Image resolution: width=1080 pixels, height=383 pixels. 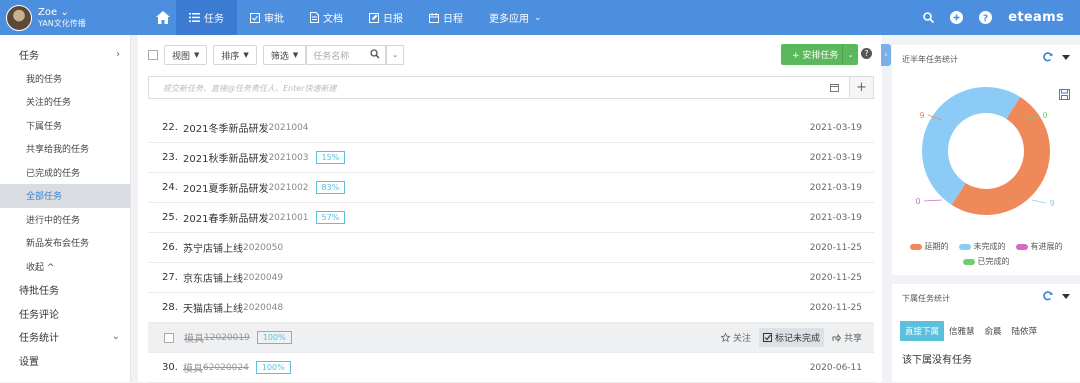 I want to click on sidebar-item: 任务统计 ⌄, so click(x=65, y=337).